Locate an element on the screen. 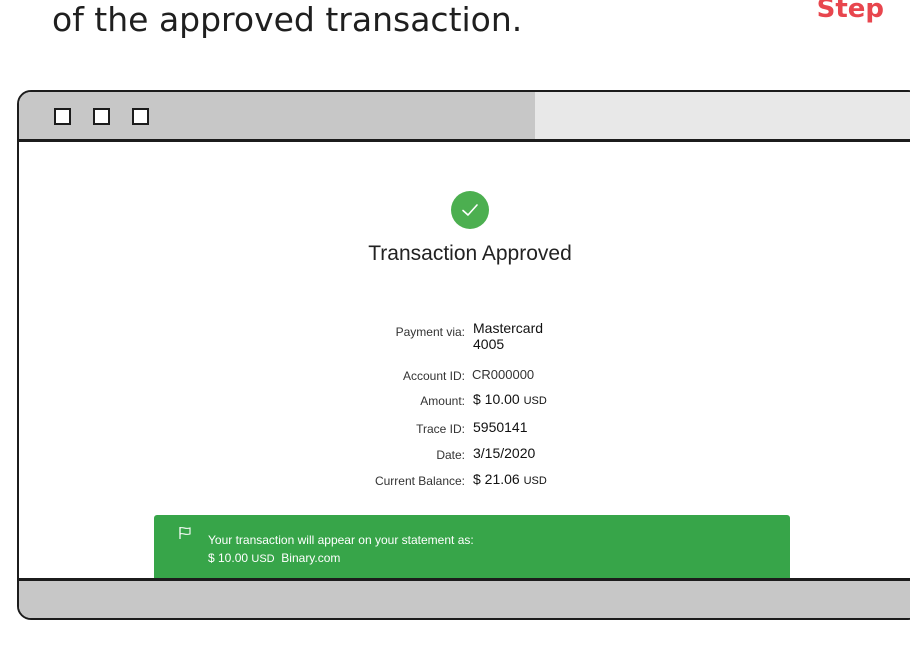  detail-row-balance: Current Balance: $ 21.06 USD is located at coordinates (464, 482).